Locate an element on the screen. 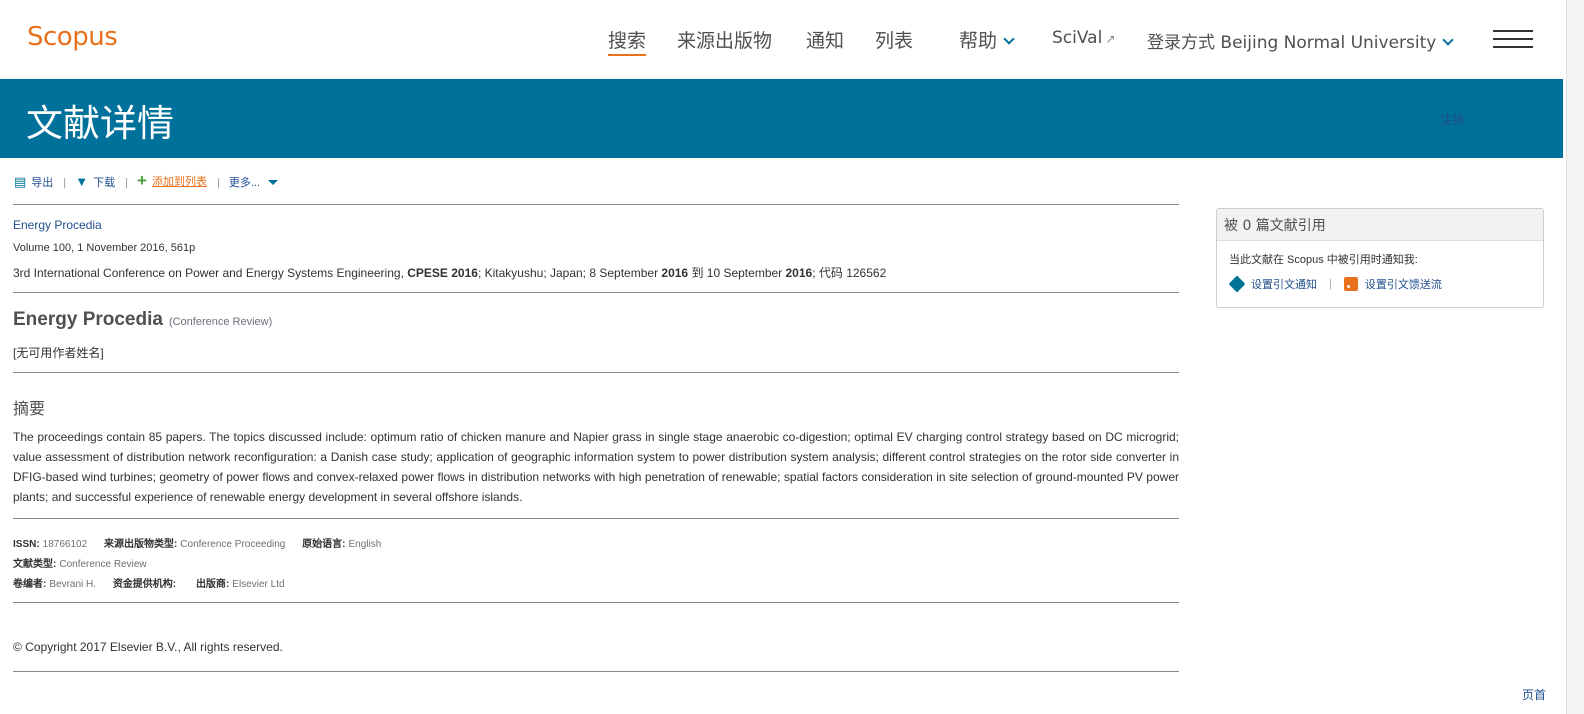 The height and width of the screenshot is (714, 1584). document-title-row: Energy Procedia (Conference Review) is located at coordinates (142, 320).